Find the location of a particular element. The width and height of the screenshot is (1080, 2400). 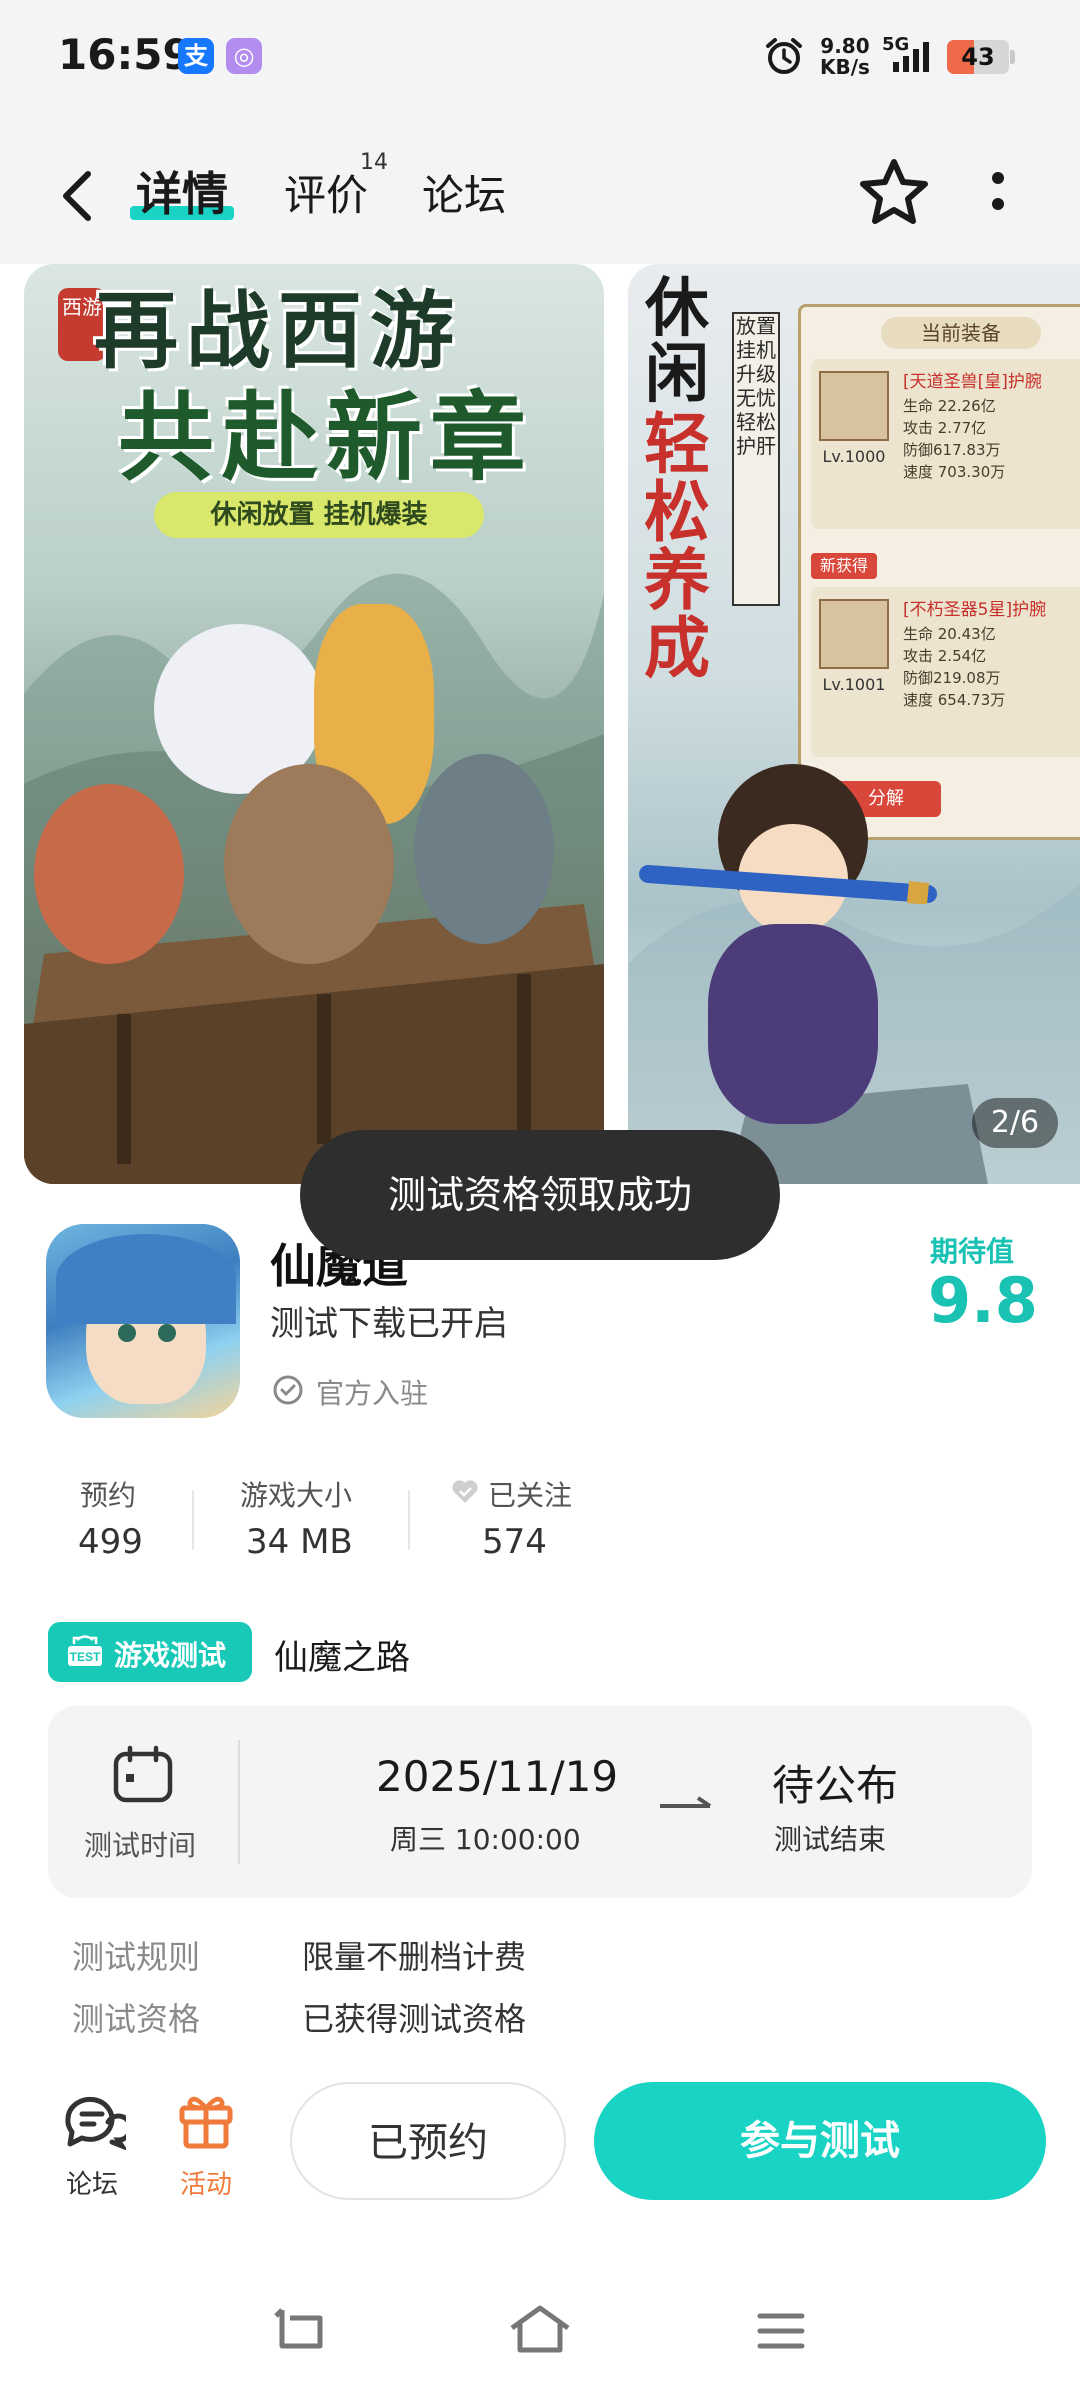

expectation-score: 9.8 is located at coordinates (983, 1300).